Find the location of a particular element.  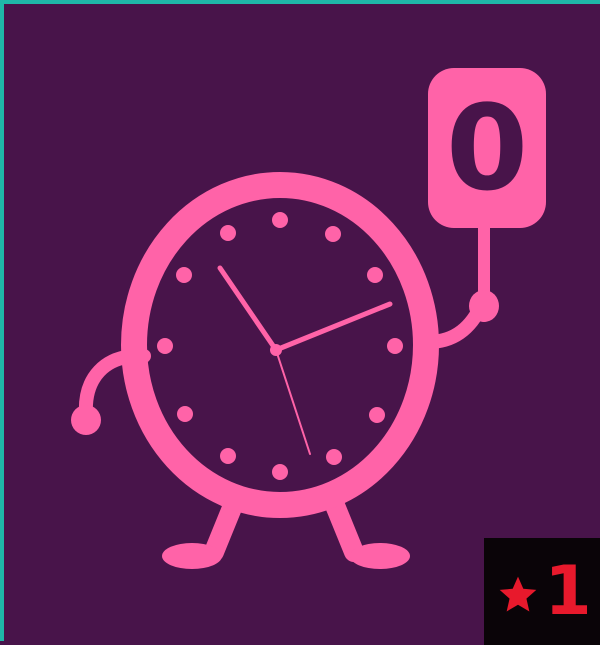

clock-minute-hand is located at coordinates (333, 327).